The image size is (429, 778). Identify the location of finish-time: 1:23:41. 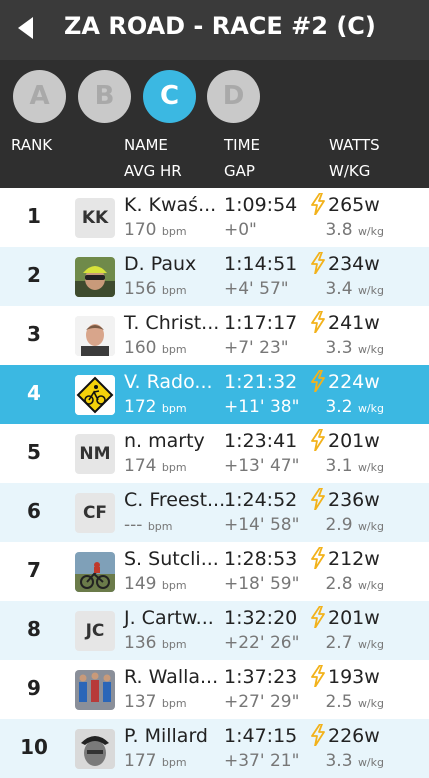
(261, 441).